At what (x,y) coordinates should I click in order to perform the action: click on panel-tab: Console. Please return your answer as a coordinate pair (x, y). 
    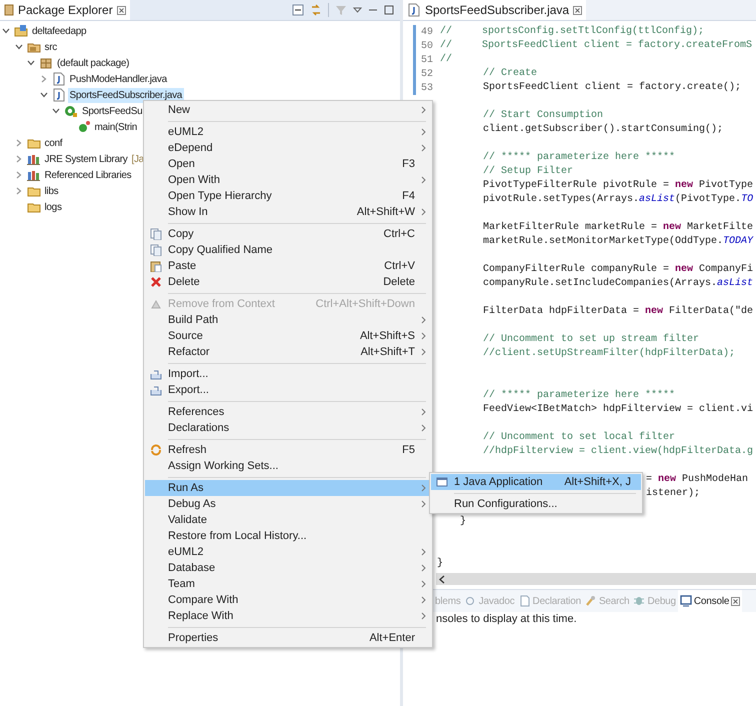
    Looking at the image, I should click on (710, 601).